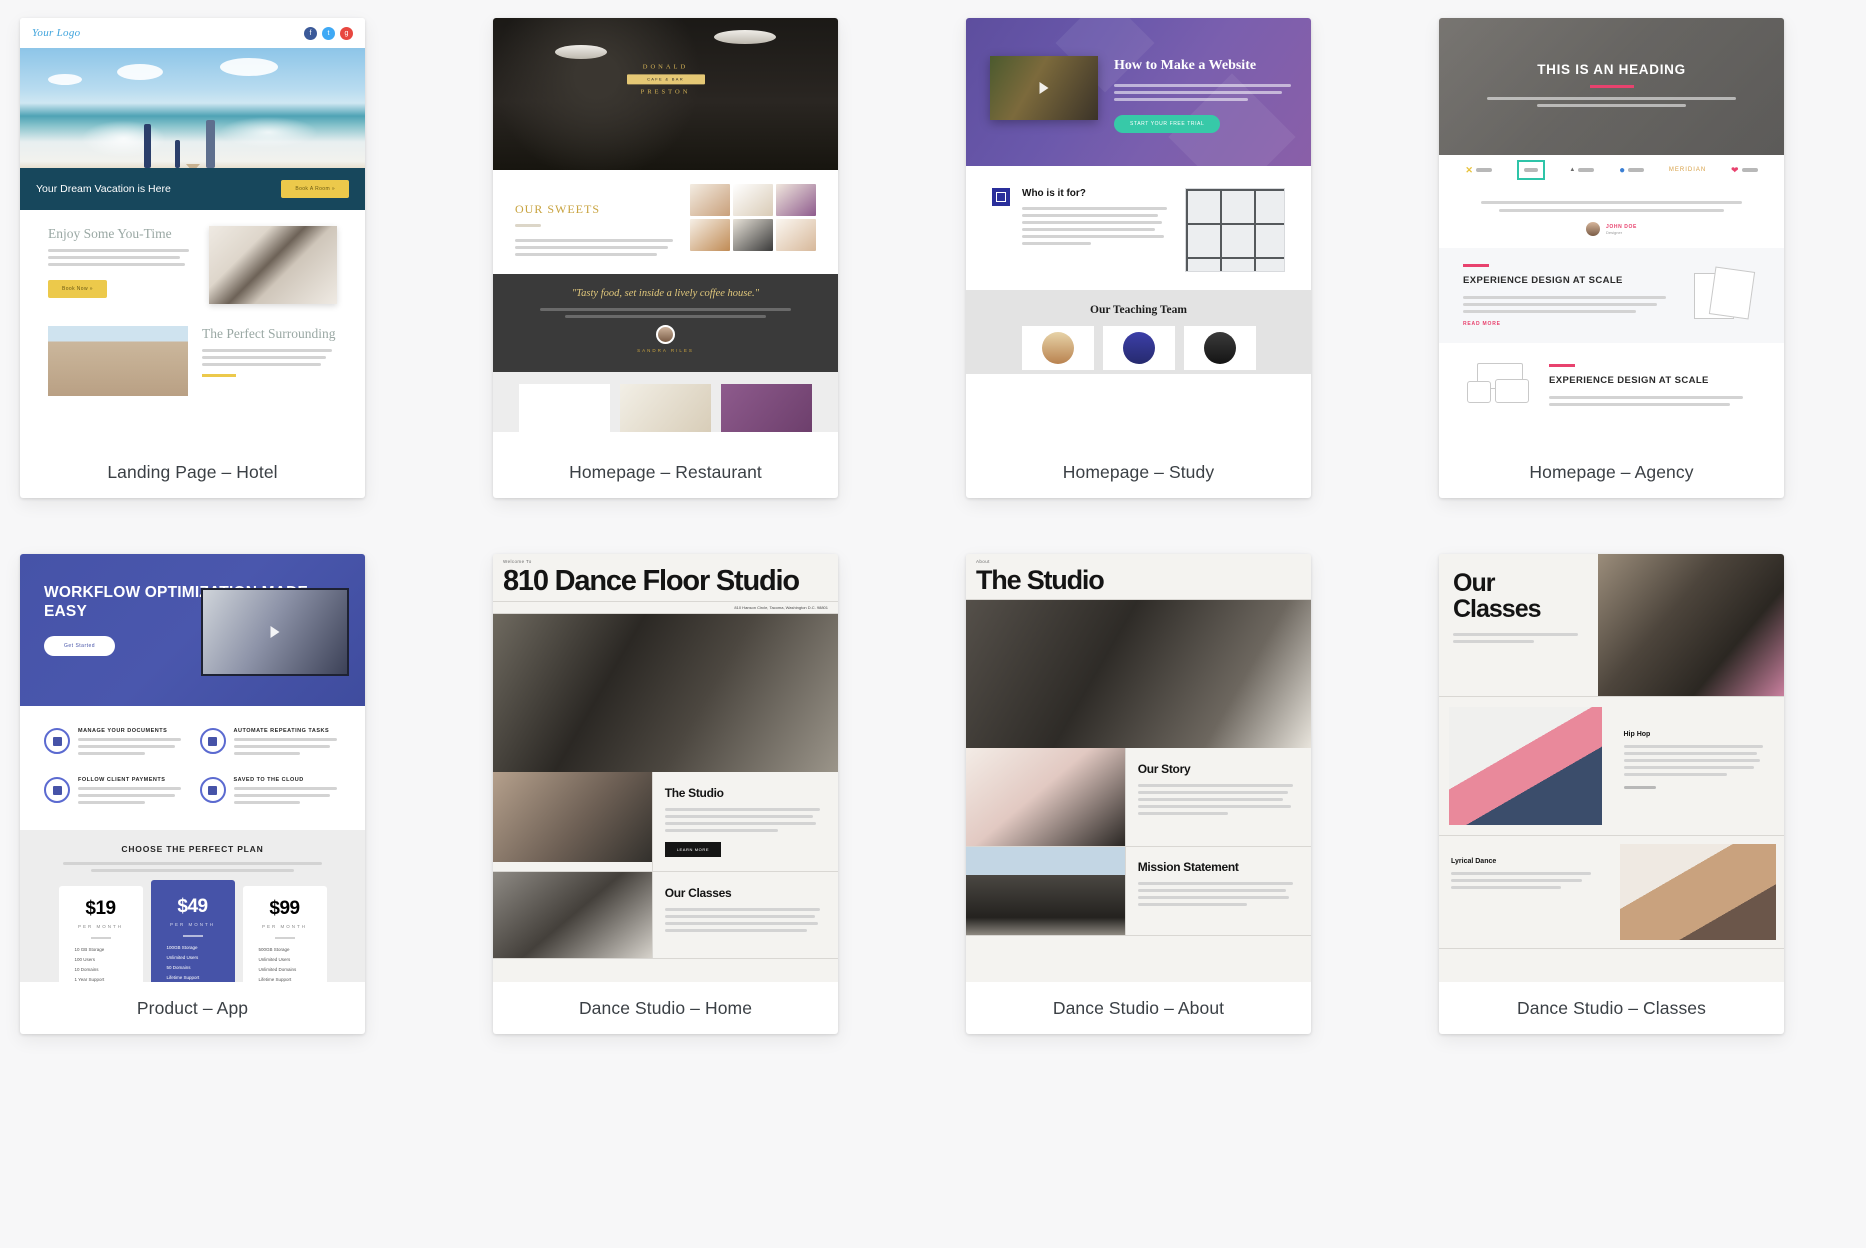 The height and width of the screenshot is (1248, 1866). What do you see at coordinates (315, 189) in the screenshot?
I see `book-room-button: Book A Room »` at bounding box center [315, 189].